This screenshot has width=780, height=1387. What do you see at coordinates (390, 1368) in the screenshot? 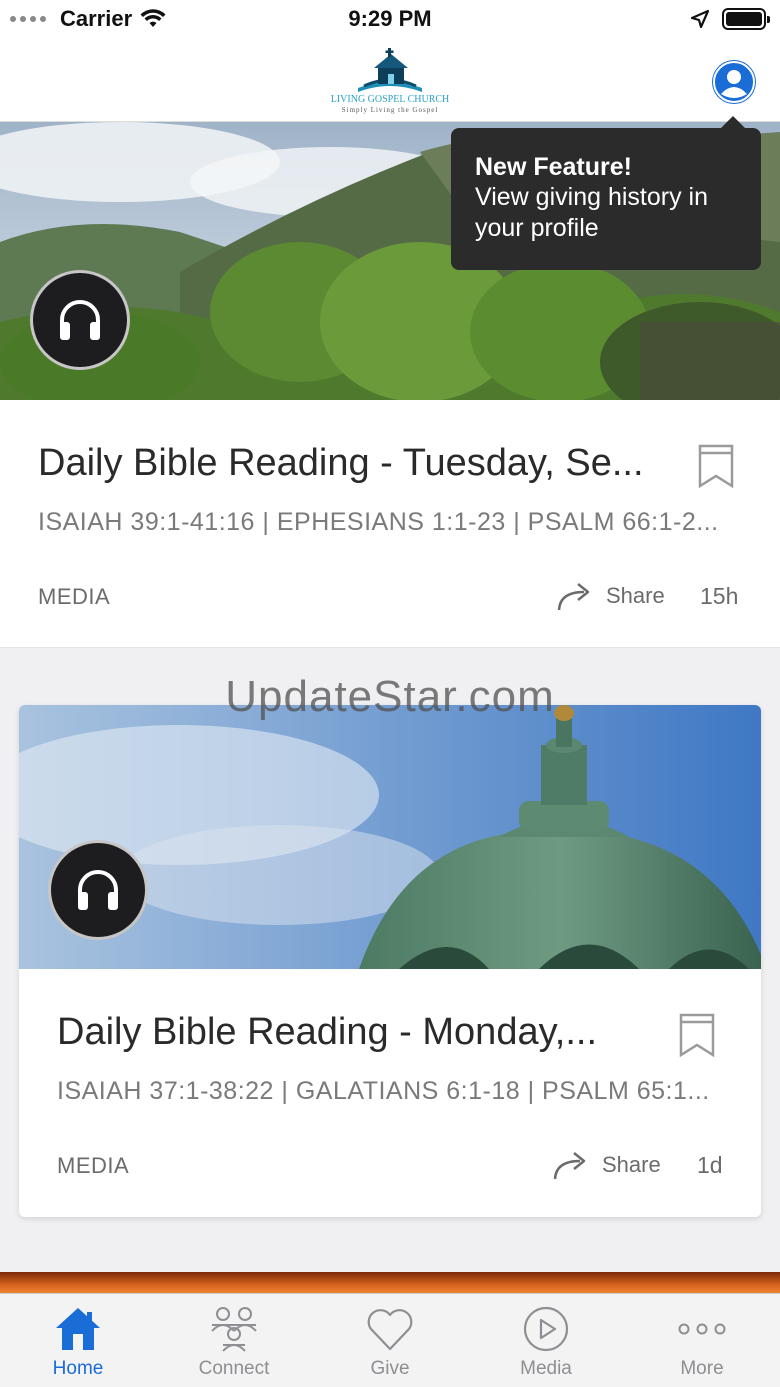
I see `tab-label: Give` at bounding box center [390, 1368].